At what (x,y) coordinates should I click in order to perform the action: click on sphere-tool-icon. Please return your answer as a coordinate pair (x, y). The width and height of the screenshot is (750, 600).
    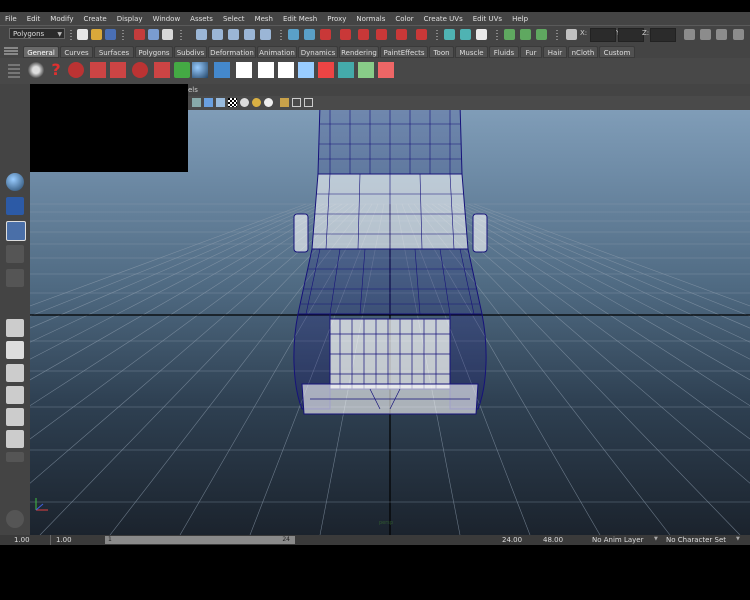
    Looking at the image, I should click on (15, 182).